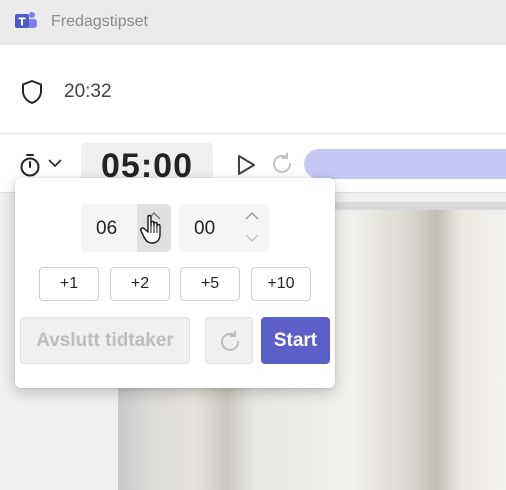 The width and height of the screenshot is (506, 490). I want to click on hand-cursor-icon, so click(150, 229).